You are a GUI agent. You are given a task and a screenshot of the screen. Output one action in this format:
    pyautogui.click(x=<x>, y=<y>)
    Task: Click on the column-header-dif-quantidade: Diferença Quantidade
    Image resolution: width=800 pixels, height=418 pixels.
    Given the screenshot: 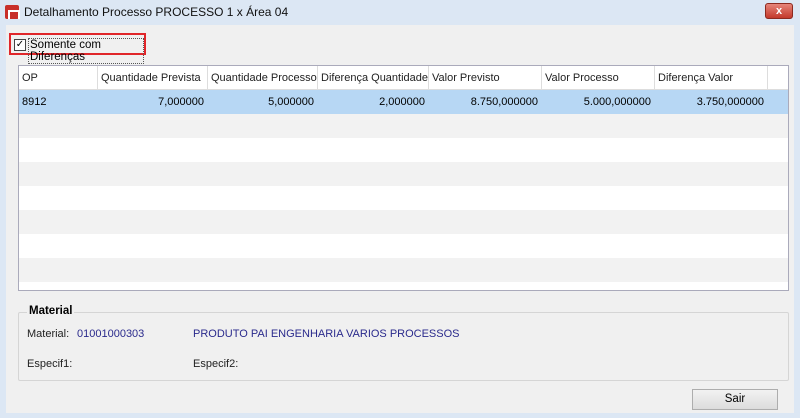 What is the action you would take?
    pyautogui.click(x=373, y=78)
    